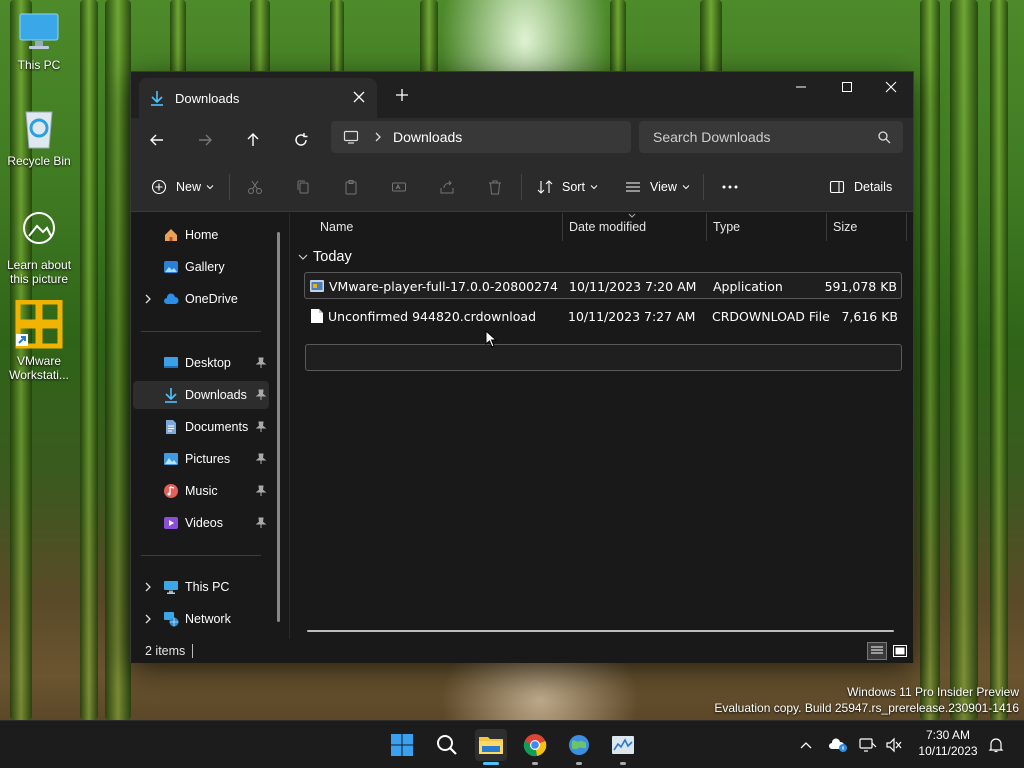 This screenshot has height=768, width=1024. Describe the element at coordinates (801, 87) in the screenshot. I see `minimize-button` at that location.